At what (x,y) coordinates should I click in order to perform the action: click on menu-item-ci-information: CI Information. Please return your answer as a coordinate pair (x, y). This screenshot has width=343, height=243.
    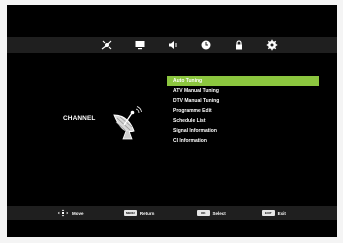
    Looking at the image, I should click on (243, 141).